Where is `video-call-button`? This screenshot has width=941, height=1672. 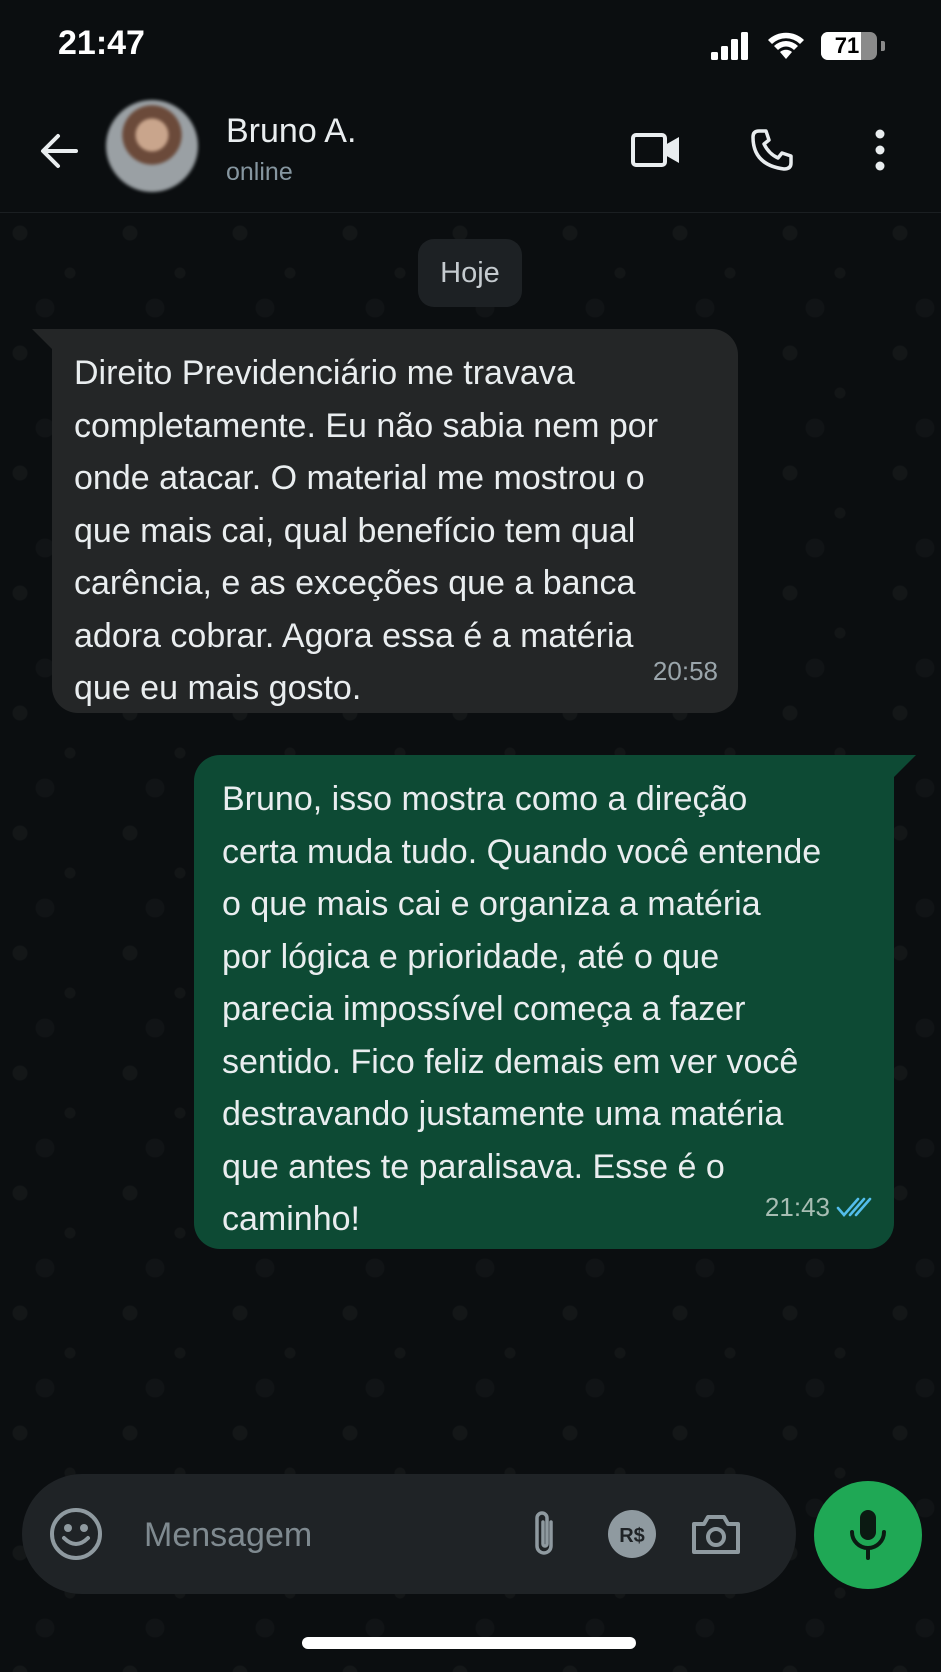 video-call-button is located at coordinates (656, 150).